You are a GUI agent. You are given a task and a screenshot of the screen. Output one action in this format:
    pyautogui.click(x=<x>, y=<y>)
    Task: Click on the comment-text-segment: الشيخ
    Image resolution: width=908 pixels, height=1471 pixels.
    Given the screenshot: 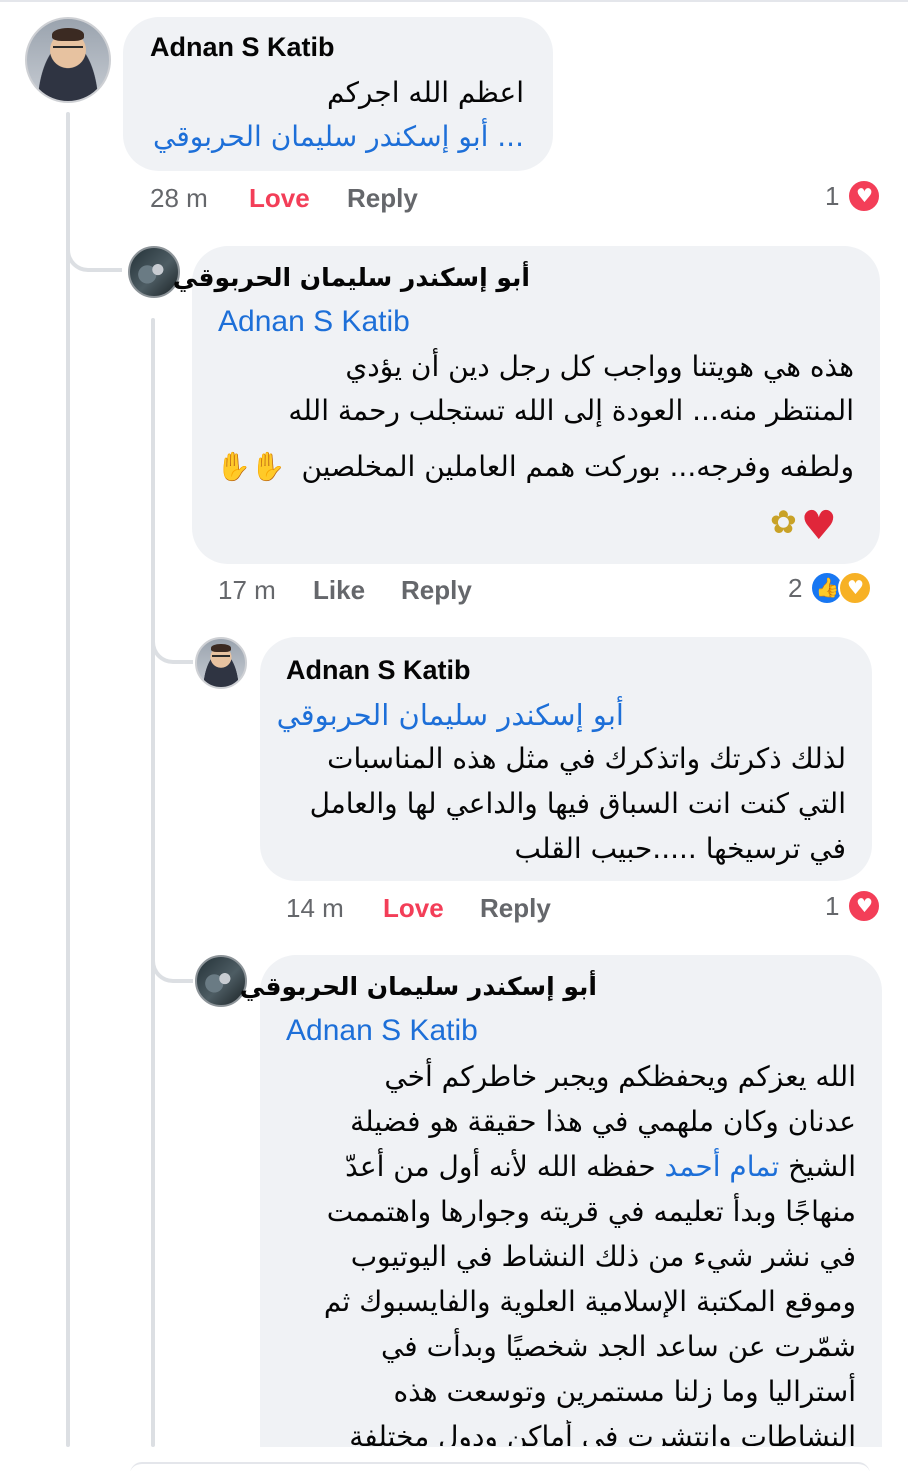 What is the action you would take?
    pyautogui.click(x=817, y=1166)
    